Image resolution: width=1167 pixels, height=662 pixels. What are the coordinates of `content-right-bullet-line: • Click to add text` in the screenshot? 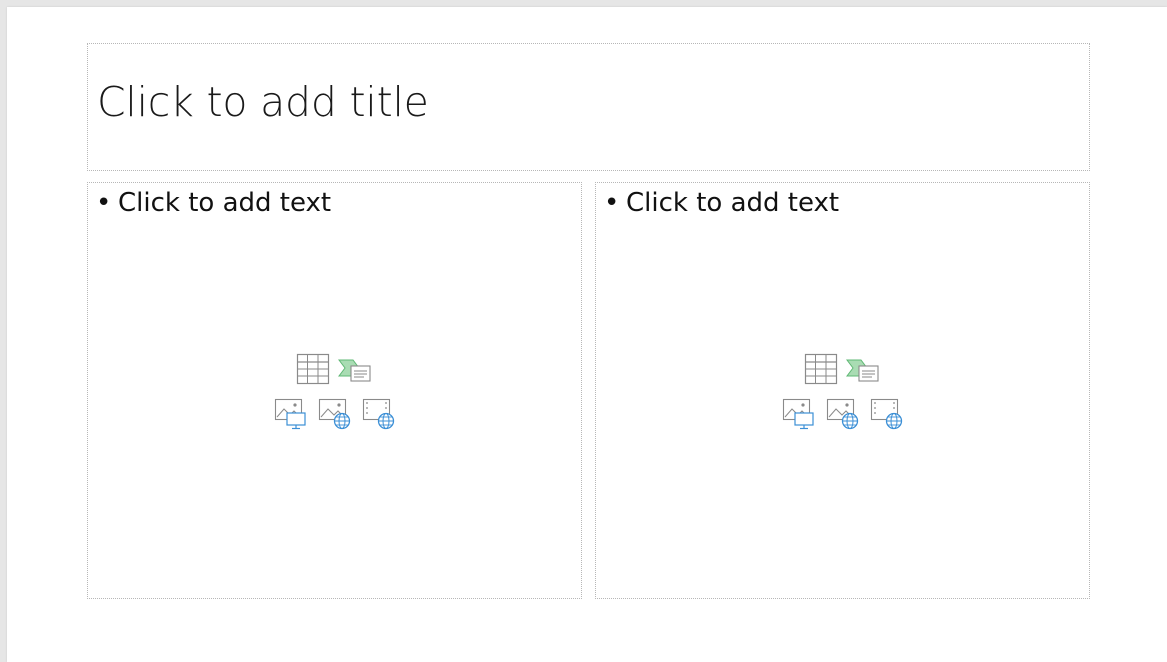 It's located at (721, 203).